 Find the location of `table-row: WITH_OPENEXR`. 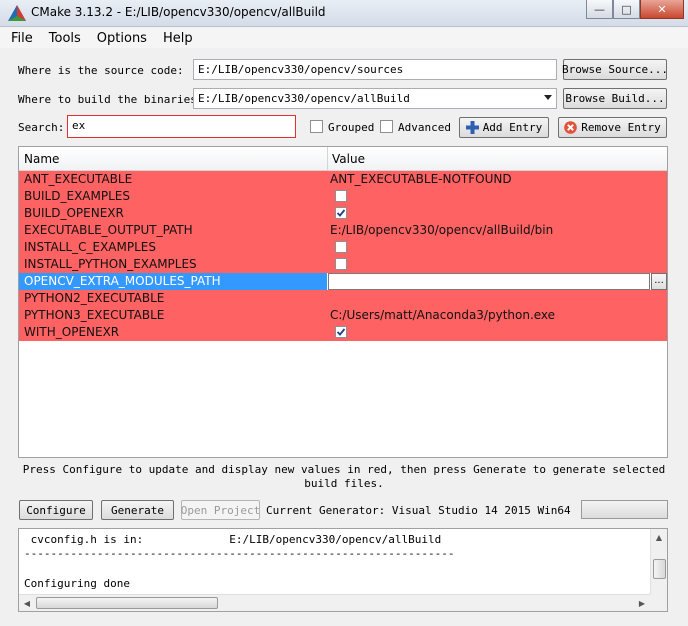

table-row: WITH_OPENEXR is located at coordinates (343, 332).